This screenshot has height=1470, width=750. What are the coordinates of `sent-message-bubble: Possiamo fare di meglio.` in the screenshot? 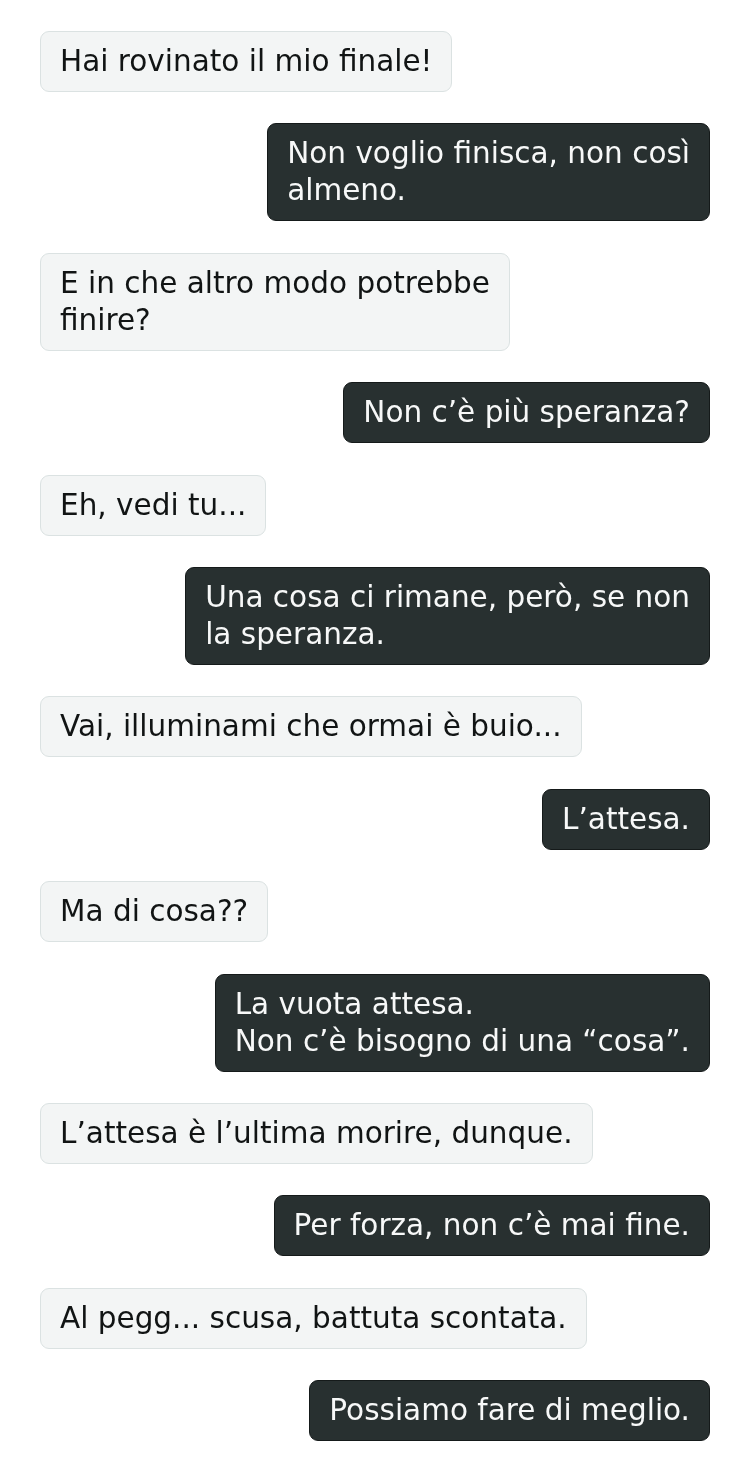 It's located at (509, 1411).